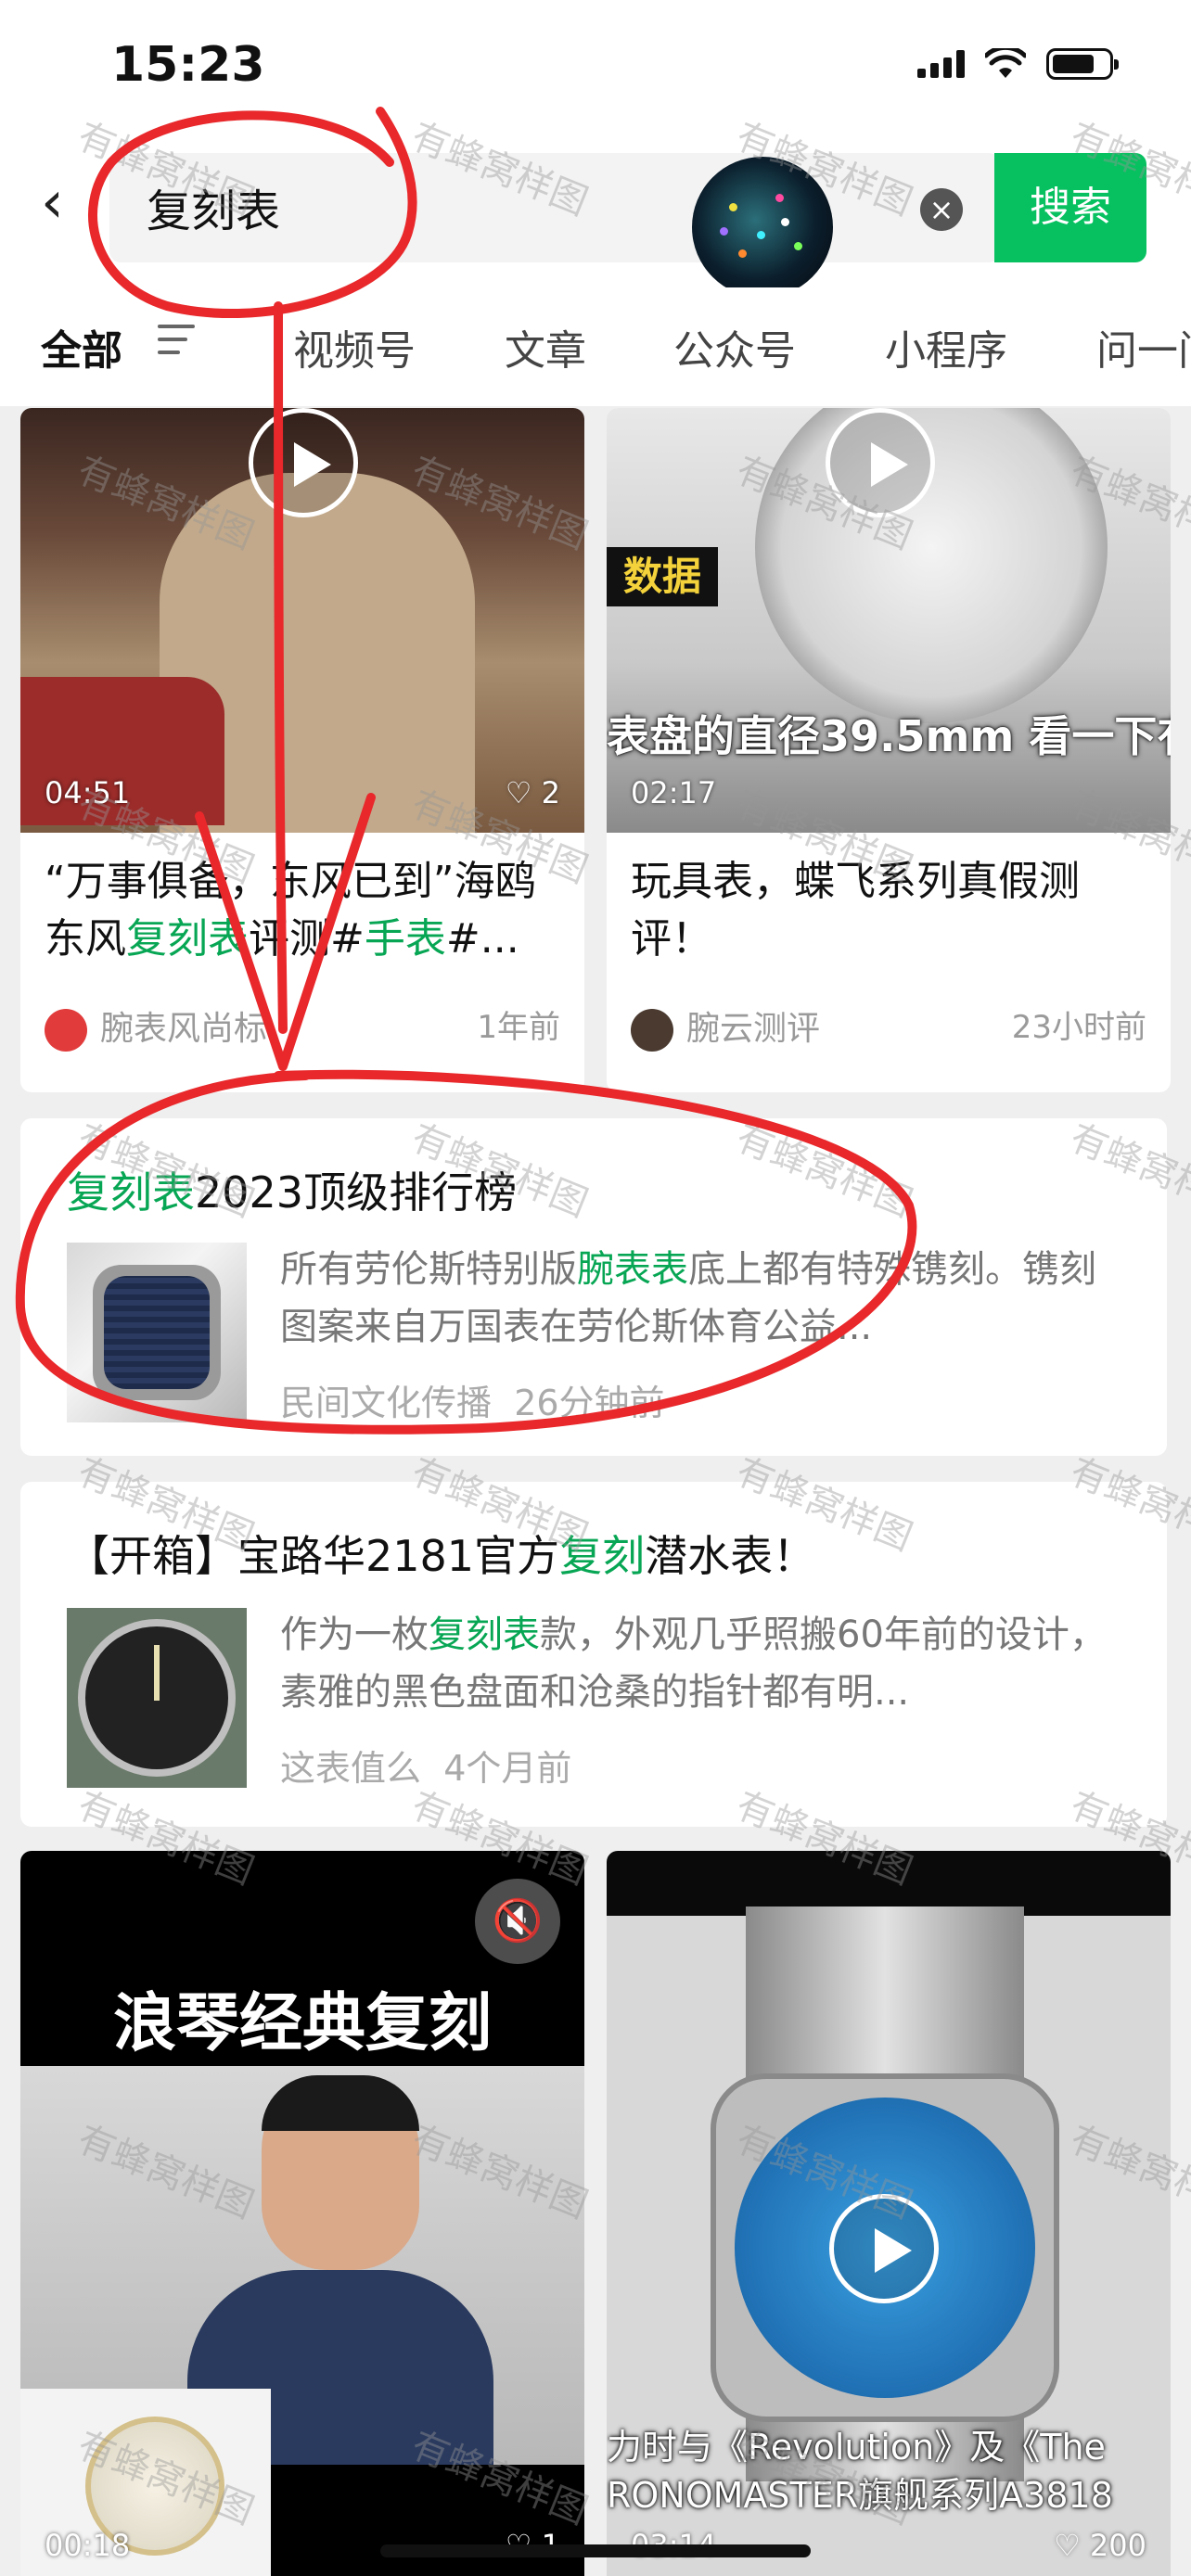 Image resolution: width=1191 pixels, height=2576 pixels. What do you see at coordinates (354, 1634) in the screenshot?
I see `summary-text: 作为一枚` at bounding box center [354, 1634].